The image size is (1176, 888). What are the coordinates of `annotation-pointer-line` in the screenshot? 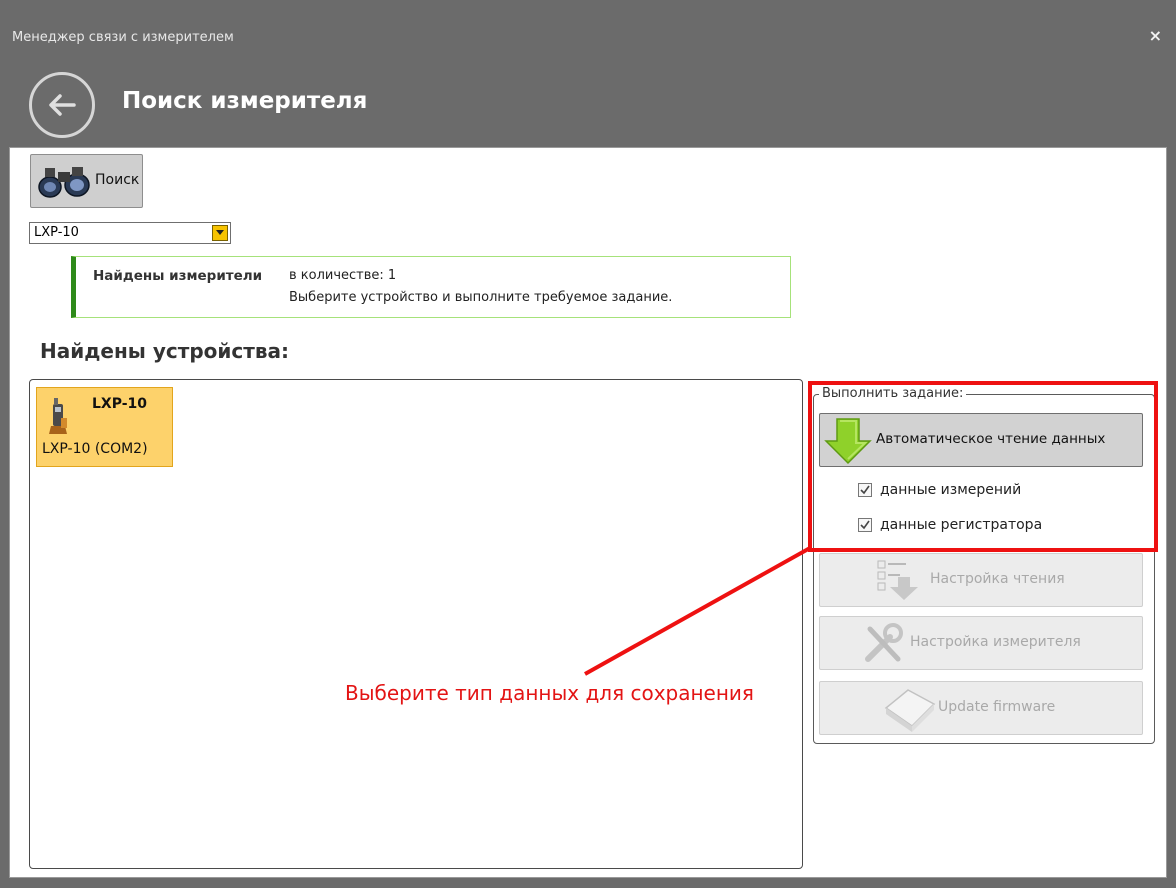 It's located at (697, 611).